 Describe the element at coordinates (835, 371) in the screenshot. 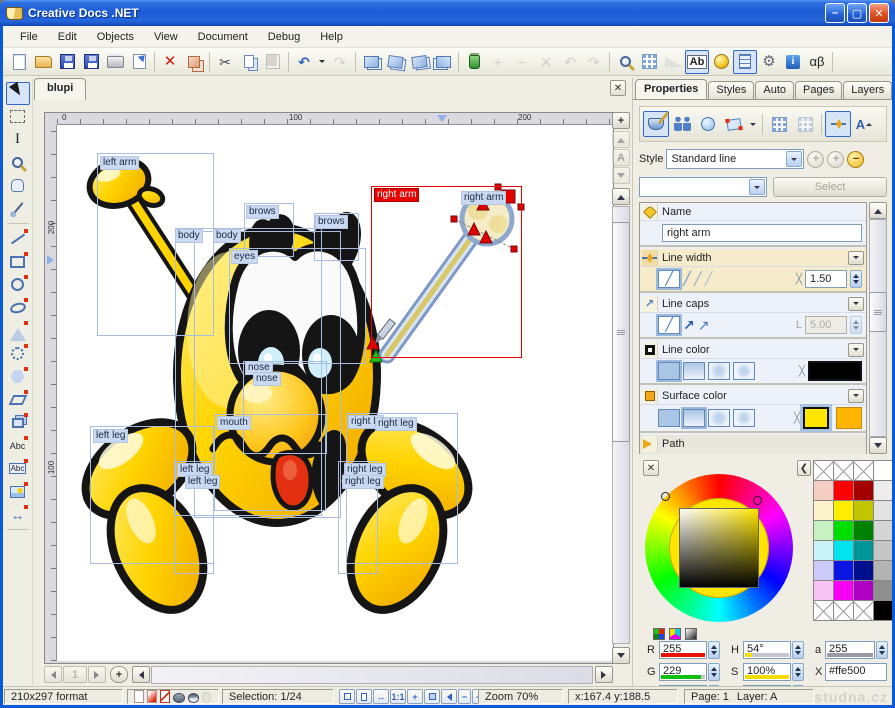

I see `line-color-swatch` at that location.